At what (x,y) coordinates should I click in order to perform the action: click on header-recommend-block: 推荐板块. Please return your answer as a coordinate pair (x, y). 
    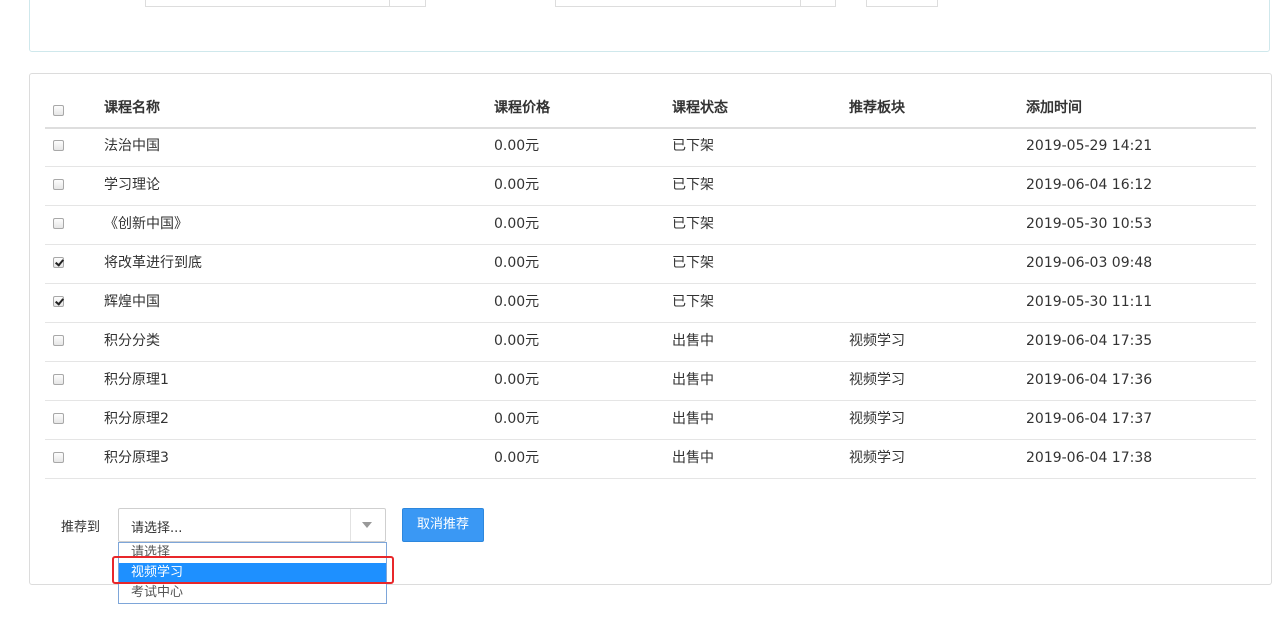
    Looking at the image, I should click on (877, 108).